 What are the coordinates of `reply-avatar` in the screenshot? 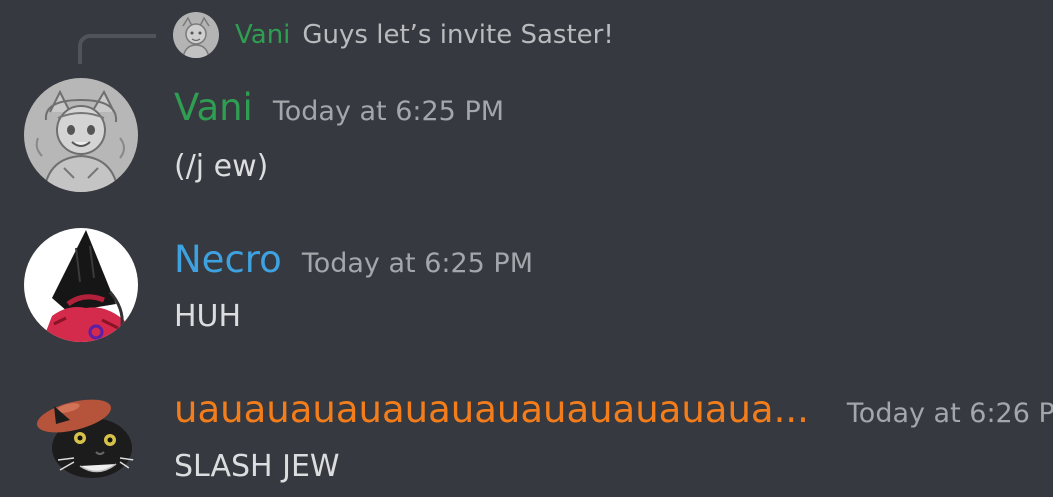 It's located at (196, 35).